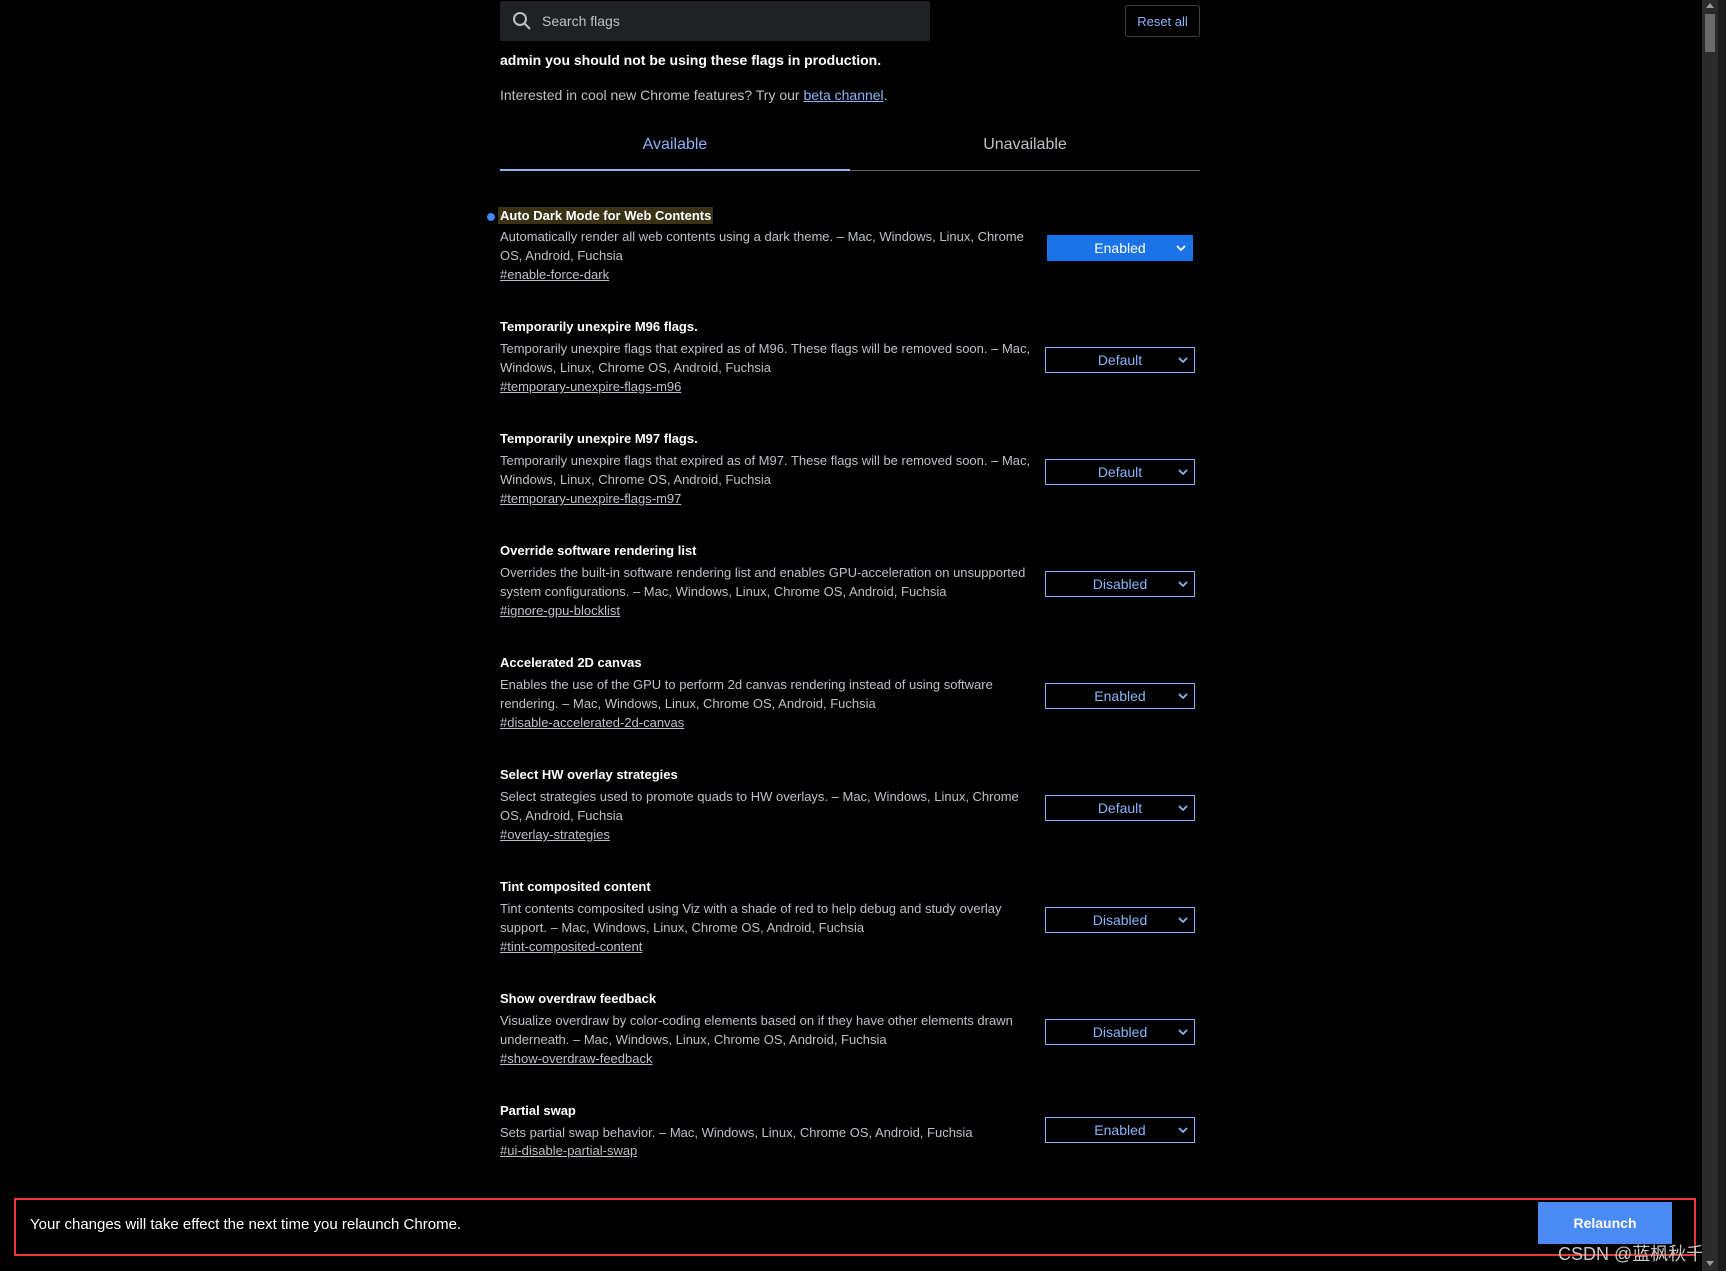  What do you see at coordinates (522, 21) in the screenshot?
I see `search-icon` at bounding box center [522, 21].